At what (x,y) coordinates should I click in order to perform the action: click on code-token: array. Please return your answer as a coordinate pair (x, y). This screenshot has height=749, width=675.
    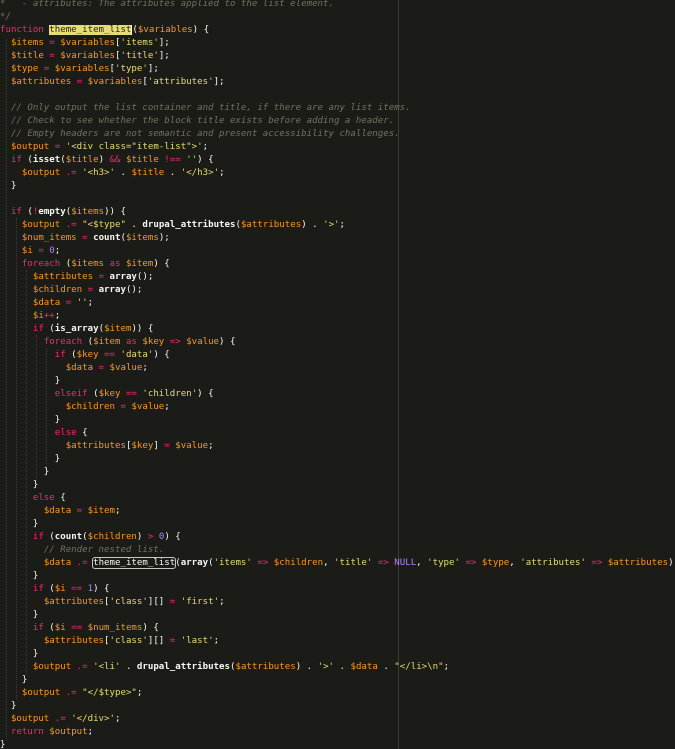
    Looking at the image, I should click on (123, 277).